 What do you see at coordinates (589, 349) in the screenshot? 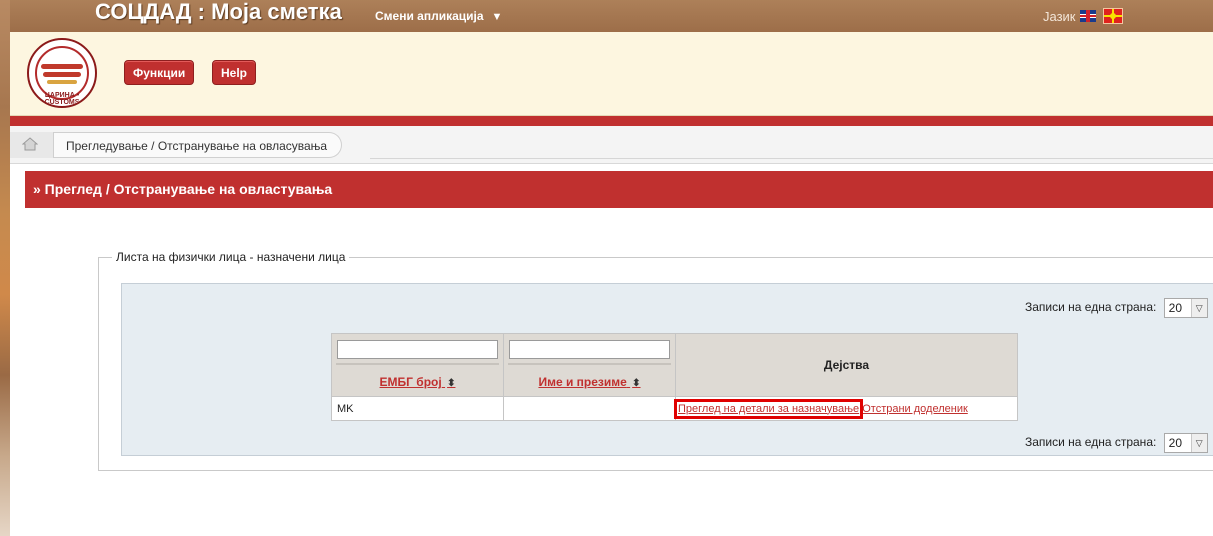
I see `name-filter-input` at bounding box center [589, 349].